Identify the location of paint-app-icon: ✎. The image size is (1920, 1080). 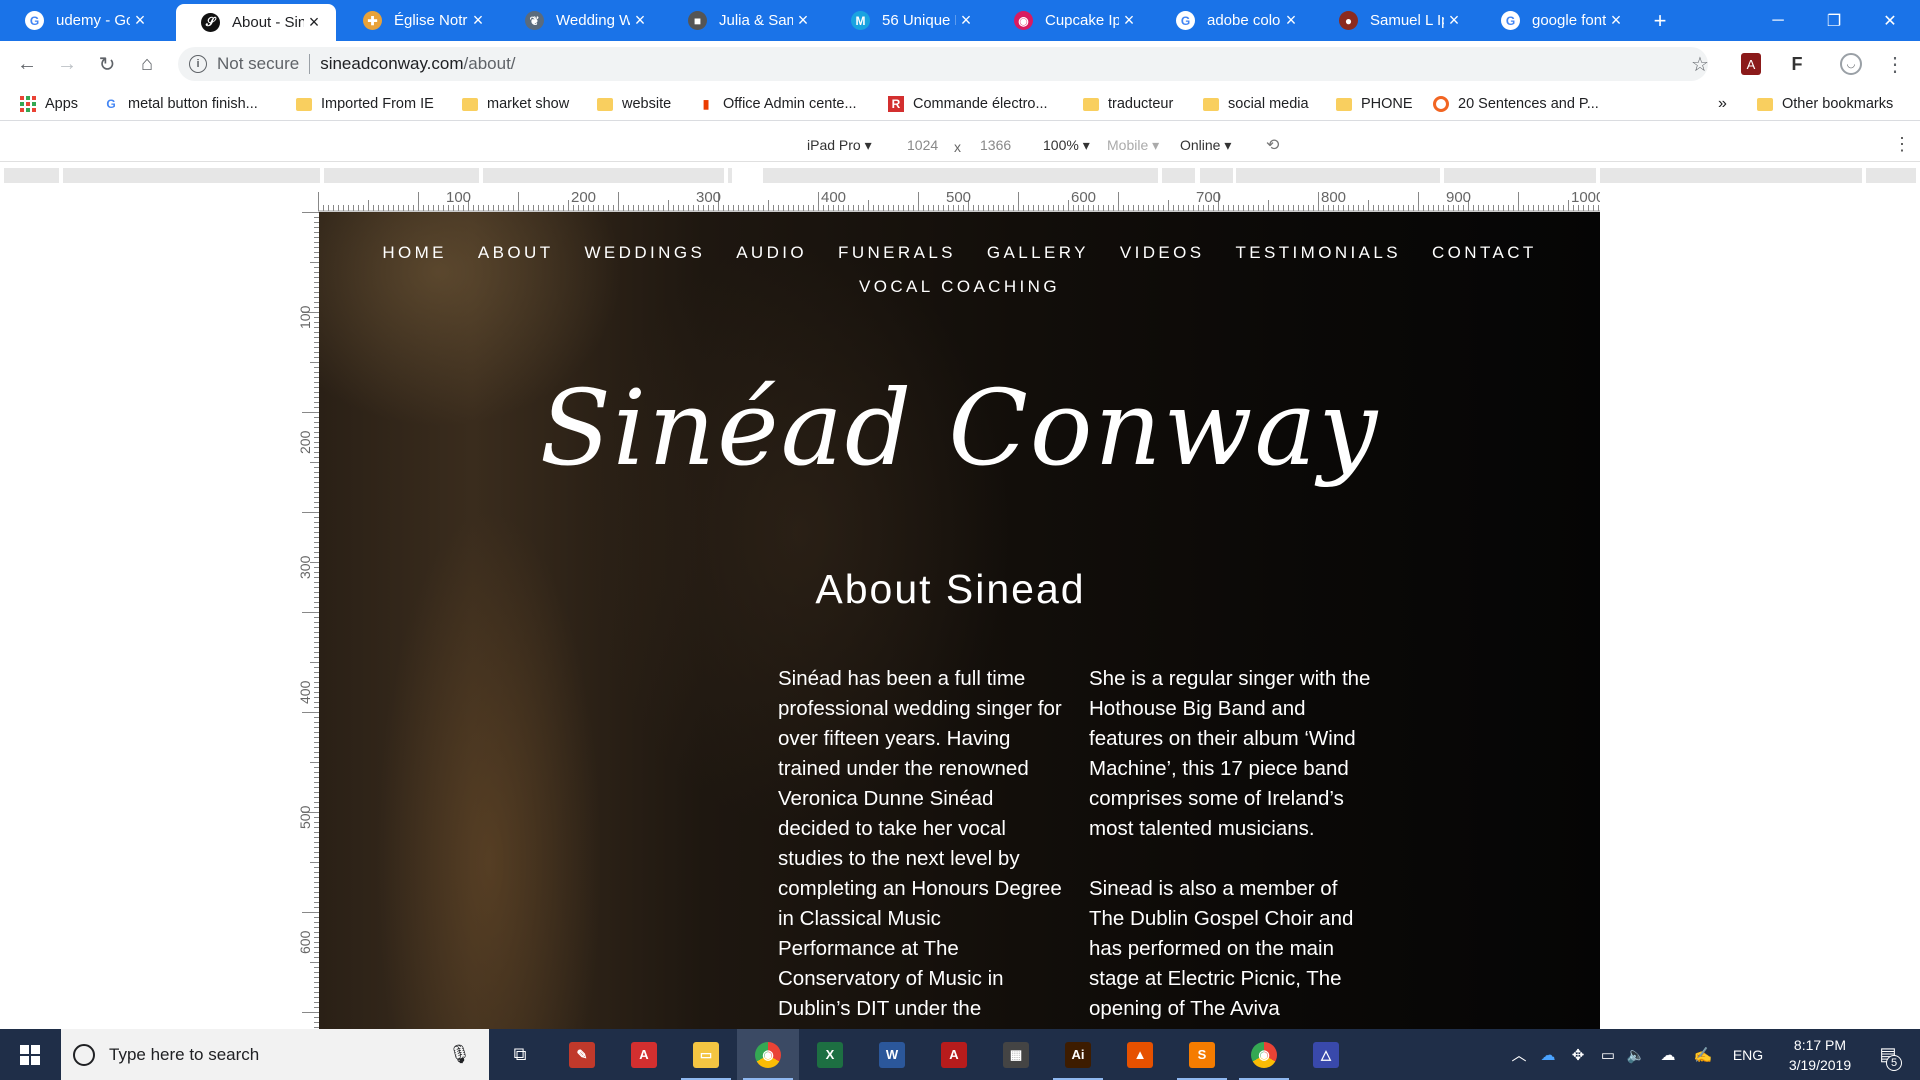
(582, 1054).